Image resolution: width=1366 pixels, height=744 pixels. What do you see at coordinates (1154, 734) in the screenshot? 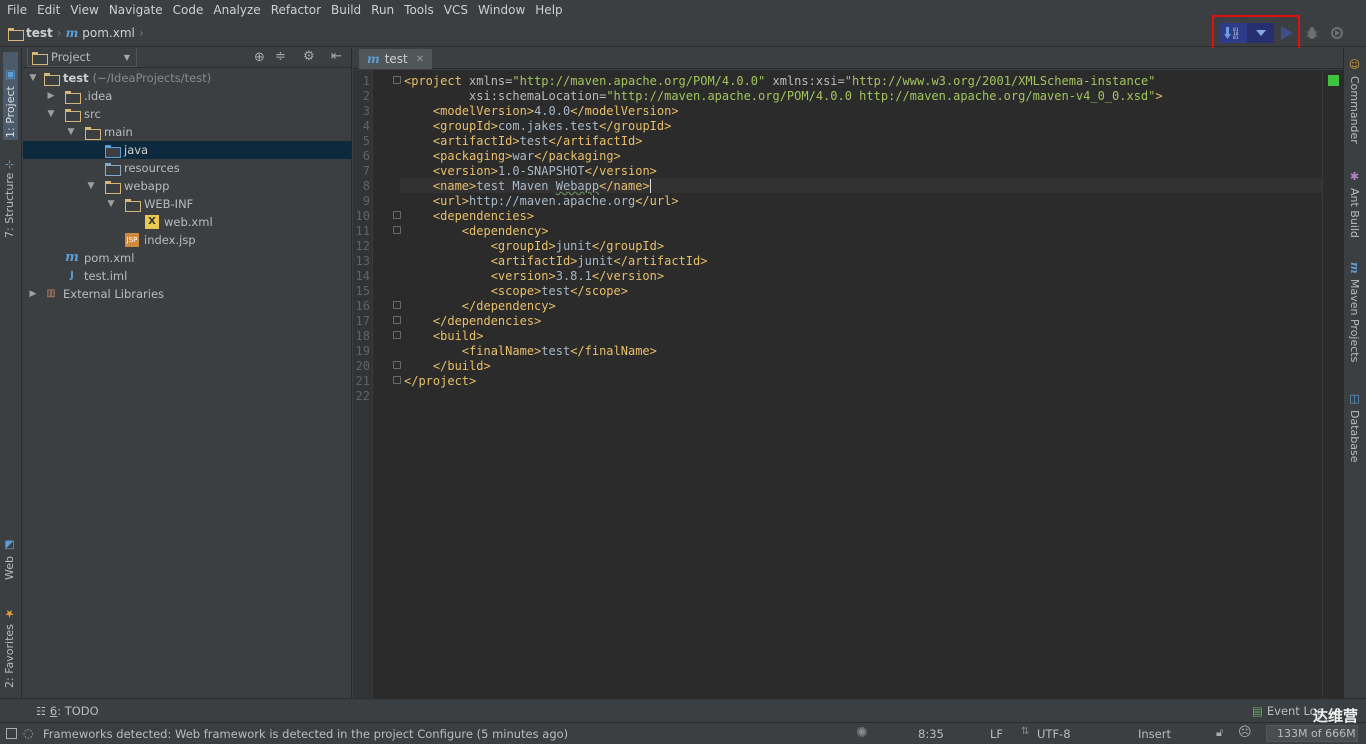
I see `insert-mode: Insert` at bounding box center [1154, 734].